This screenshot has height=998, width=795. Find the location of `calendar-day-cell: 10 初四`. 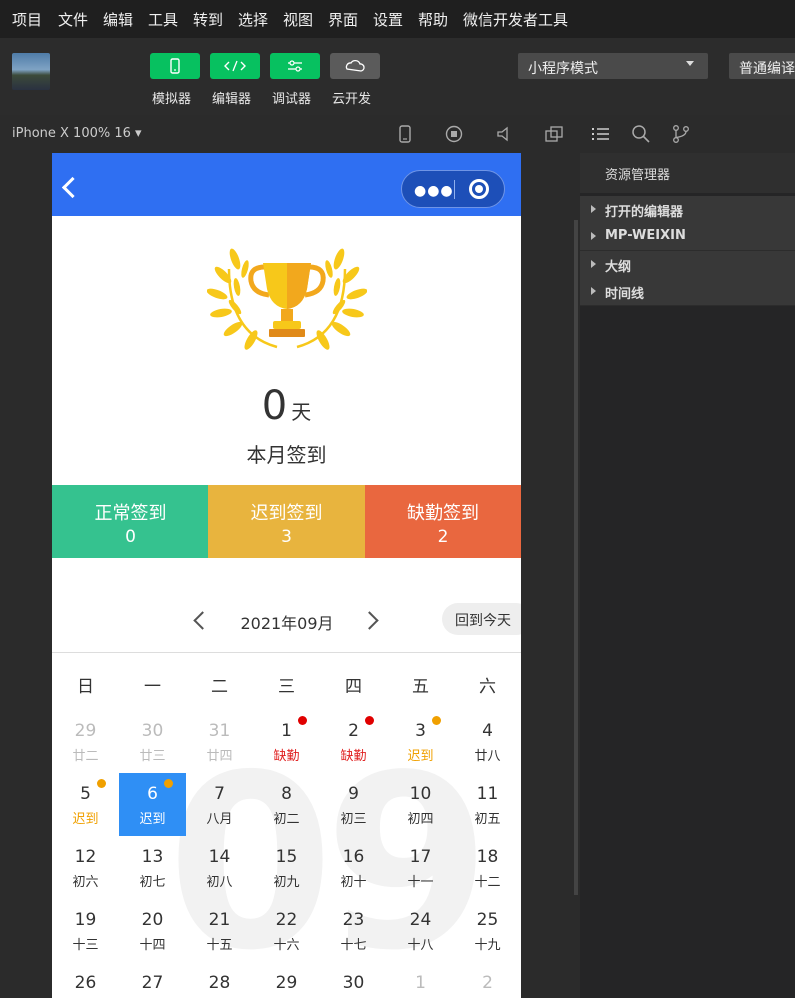

calendar-day-cell: 10 初四 is located at coordinates (420, 804).